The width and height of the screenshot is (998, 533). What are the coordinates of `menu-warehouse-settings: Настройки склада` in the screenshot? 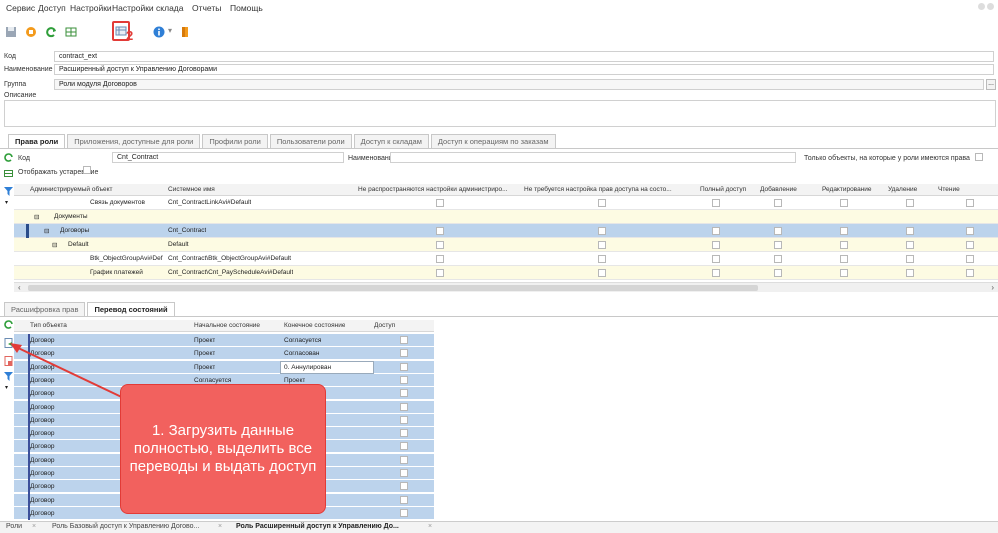 It's located at (147, 8).